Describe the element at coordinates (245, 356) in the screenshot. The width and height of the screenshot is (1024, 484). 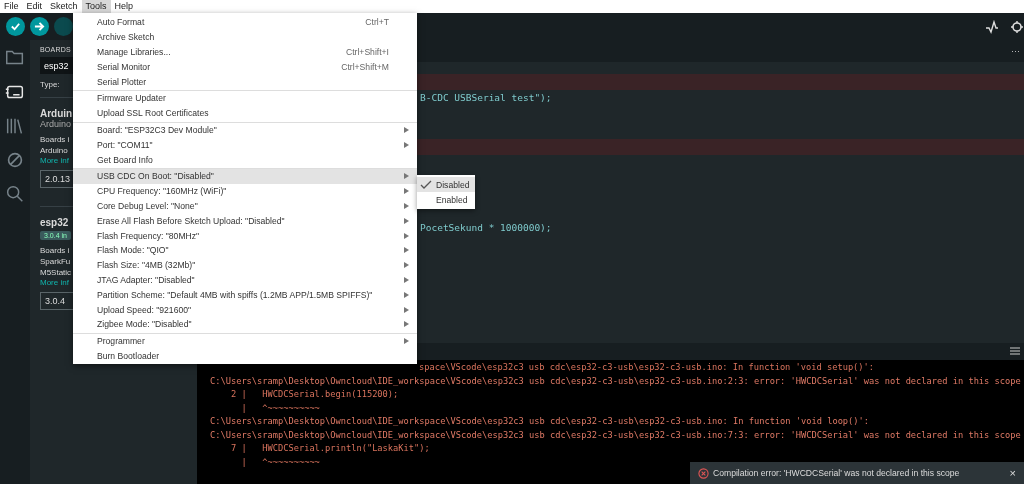
I see `menu-item: Burn Bootloader` at that location.